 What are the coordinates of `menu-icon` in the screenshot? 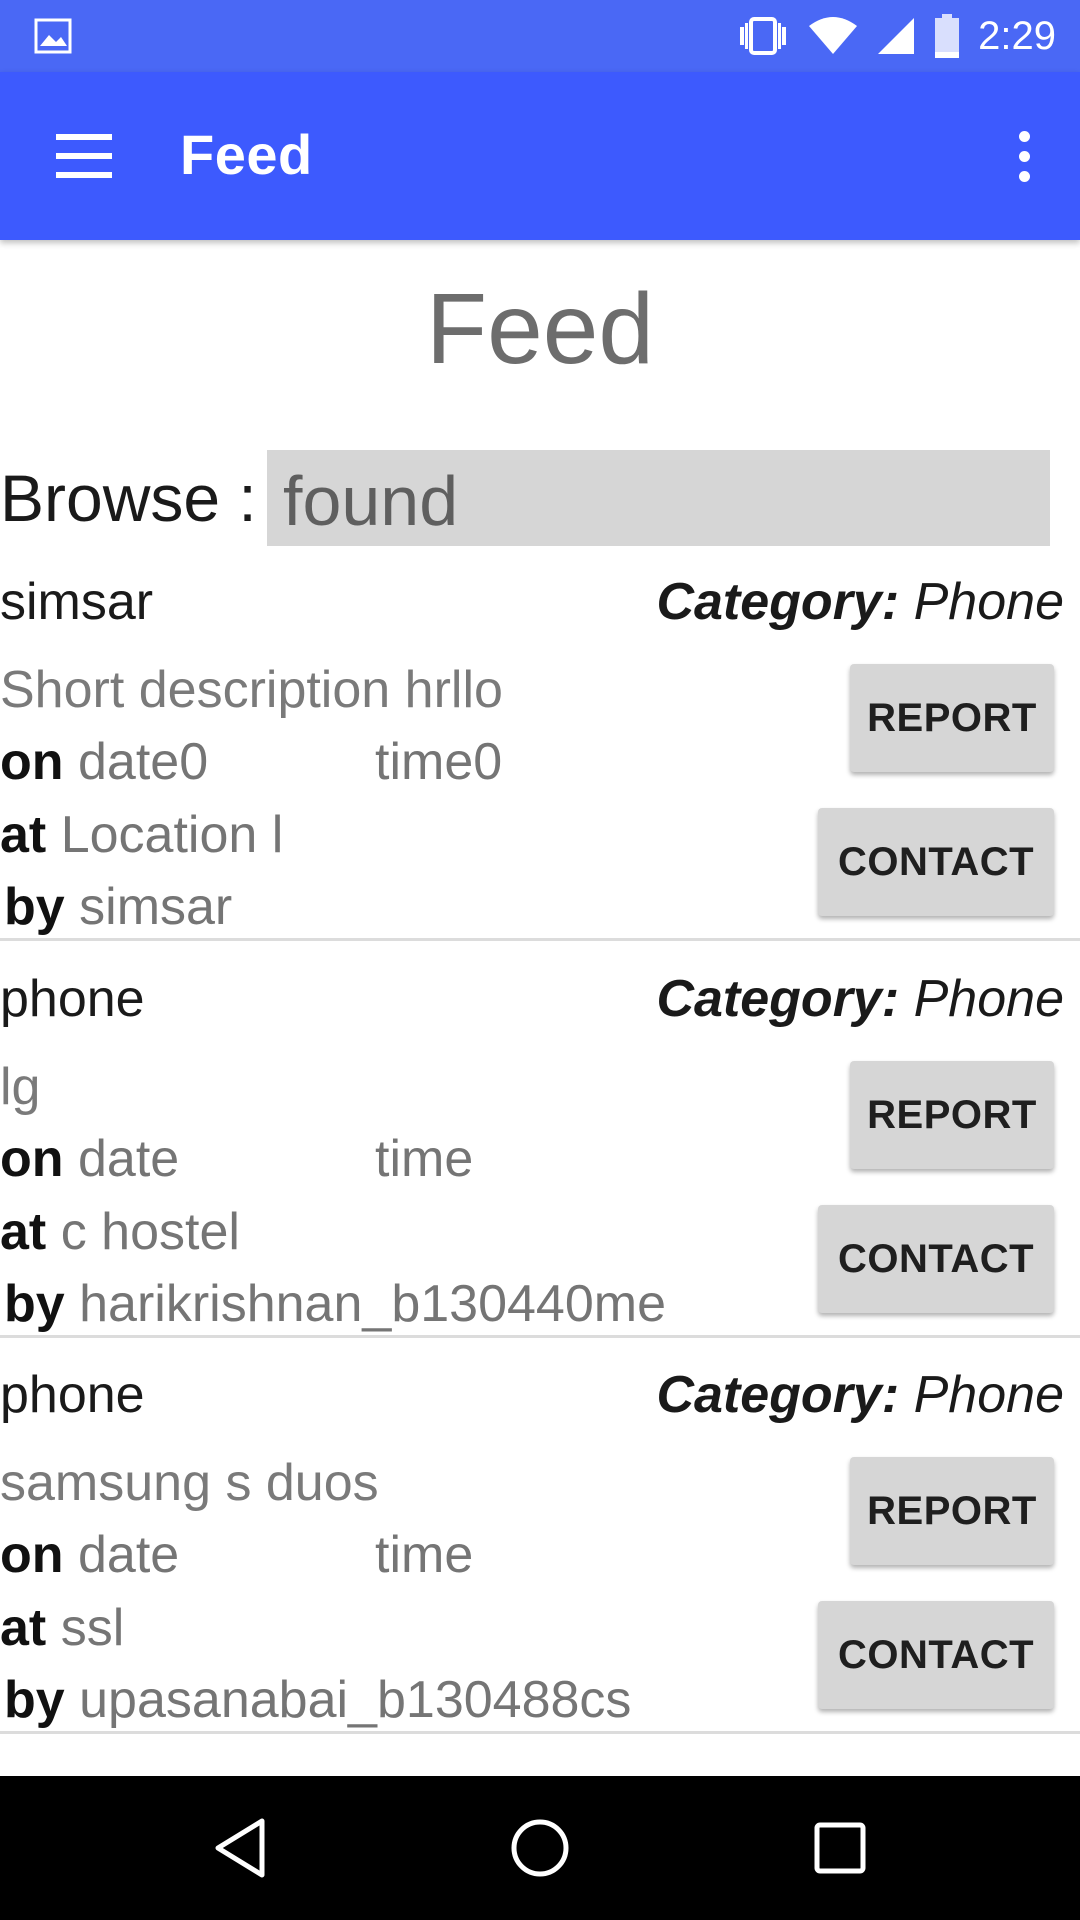 It's located at (84, 156).